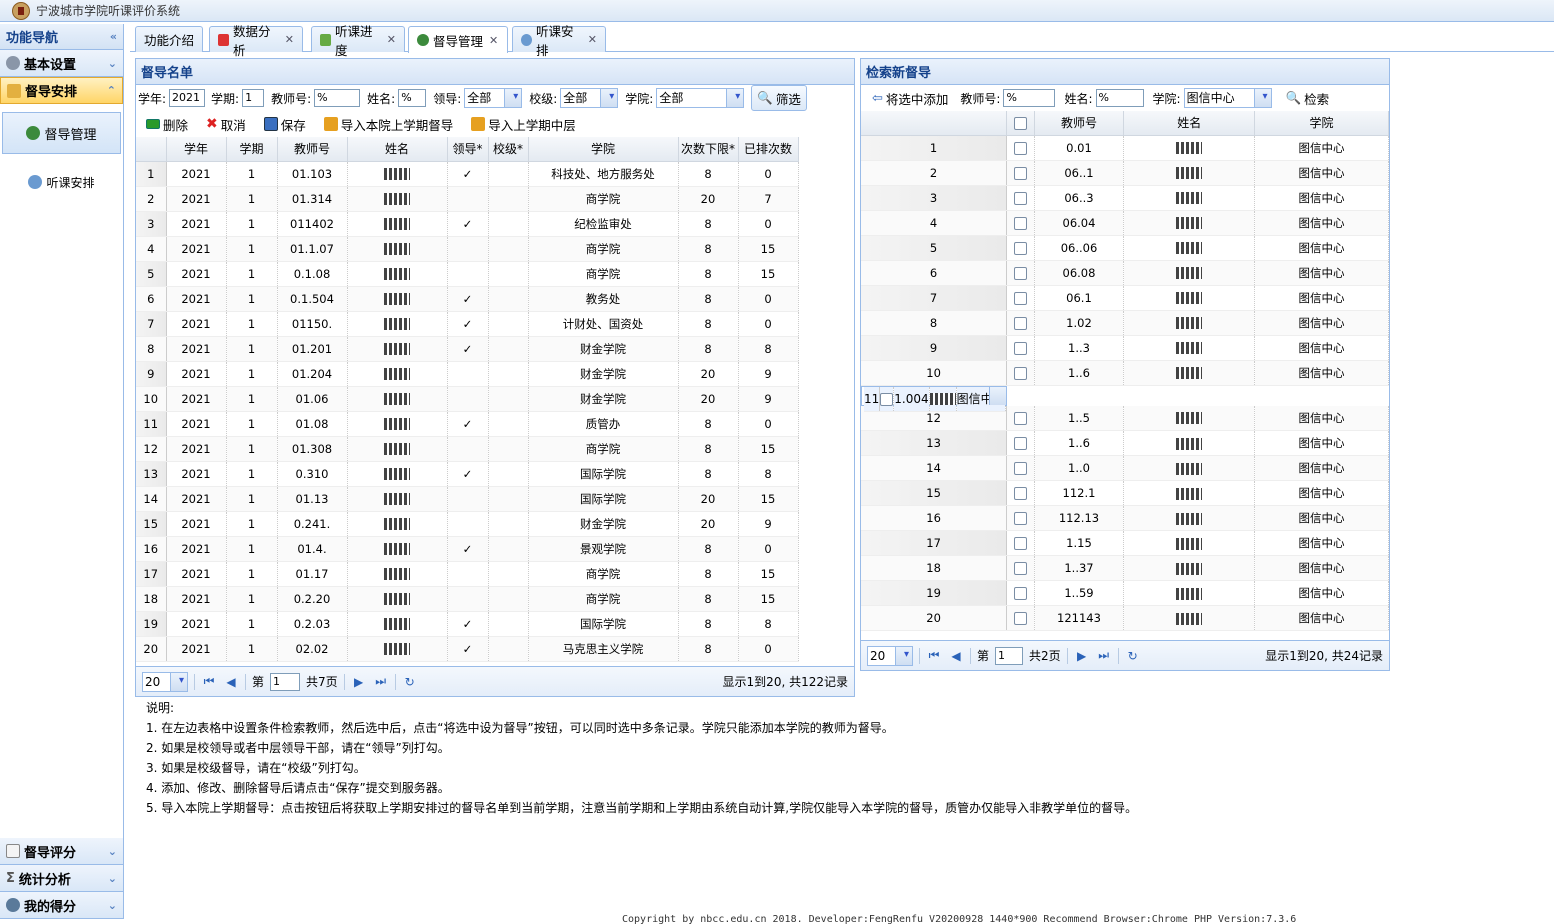 The width and height of the screenshot is (1554, 924). What do you see at coordinates (1125, 198) in the screenshot?
I see `table-row: 3 06..3 图信中心` at bounding box center [1125, 198].